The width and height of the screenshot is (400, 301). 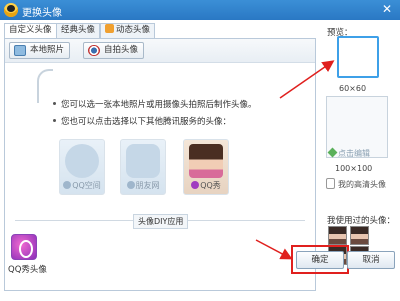 I want to click on arrow-to-ok, so click(x=274, y=249).